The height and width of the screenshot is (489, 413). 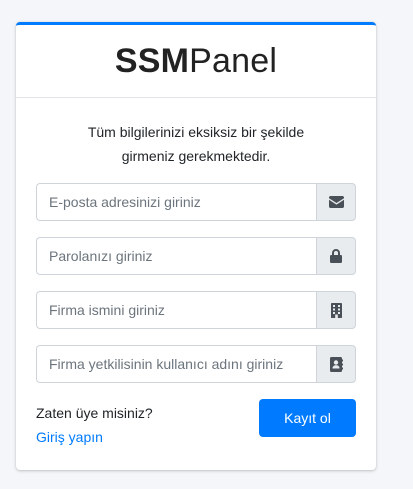 I want to click on username-addon, so click(x=336, y=364).